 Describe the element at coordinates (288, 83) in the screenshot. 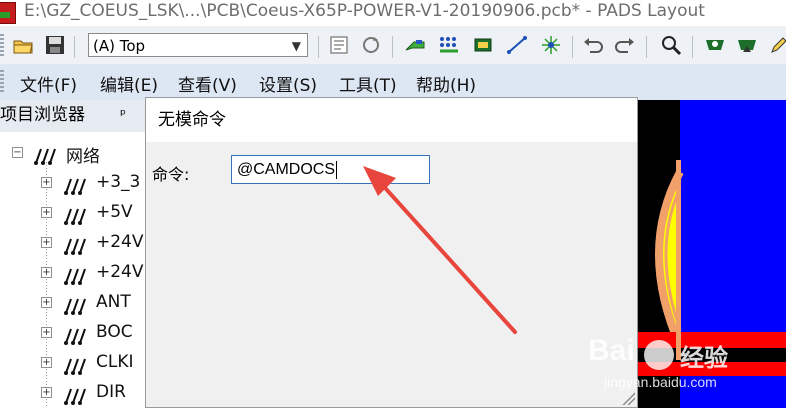

I see `menu-setup: 设置(S)` at that location.